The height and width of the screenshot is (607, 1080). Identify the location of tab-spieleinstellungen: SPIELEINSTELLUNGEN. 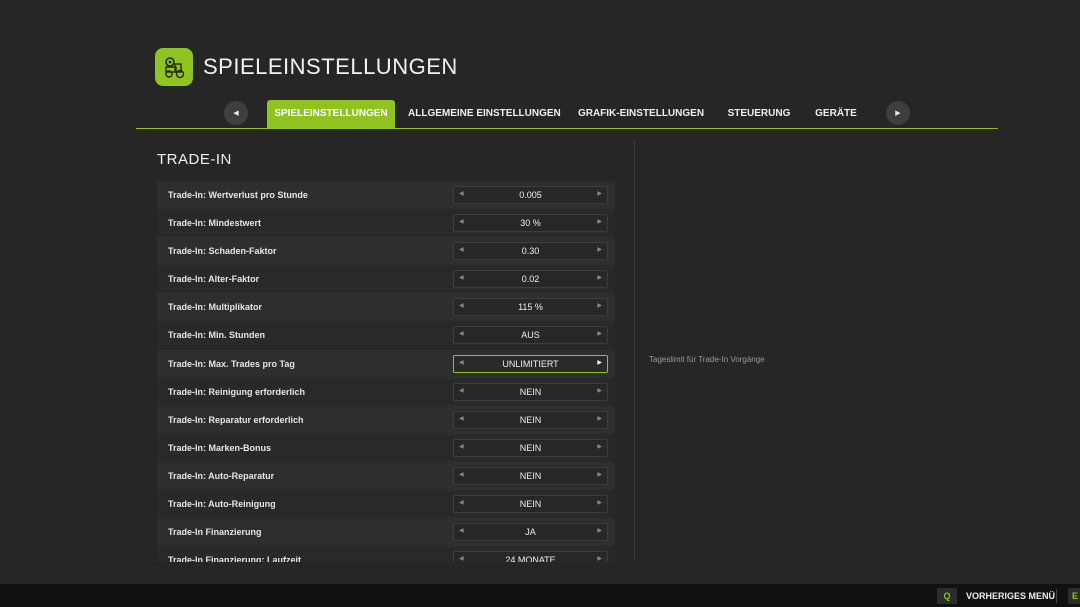
(331, 114).